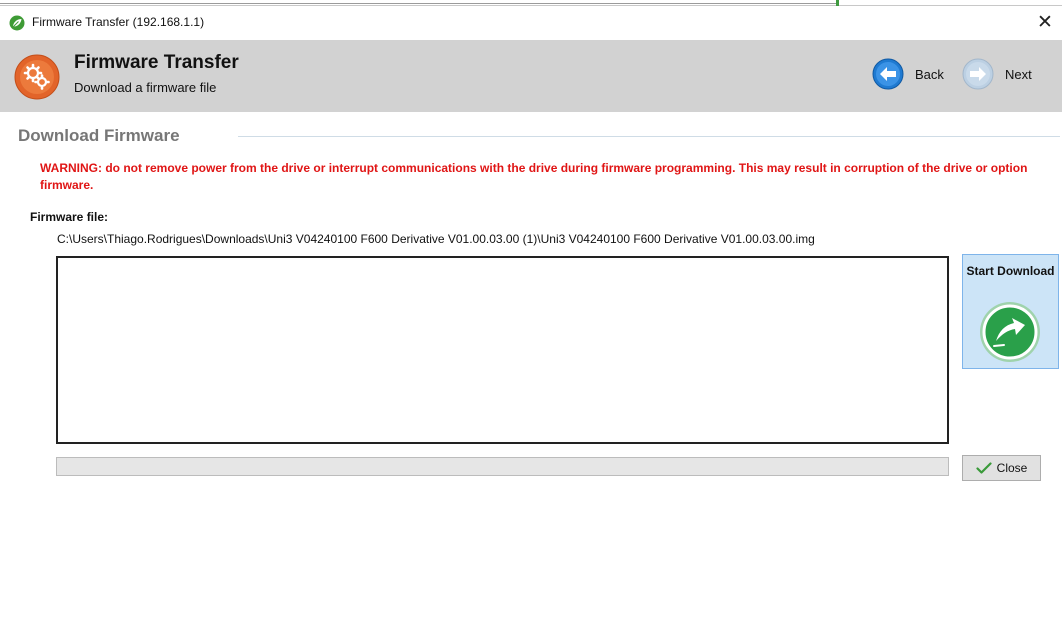 Image resolution: width=1062 pixels, height=644 pixels. What do you see at coordinates (978, 74) in the screenshot?
I see `next-arrow-icon` at bounding box center [978, 74].